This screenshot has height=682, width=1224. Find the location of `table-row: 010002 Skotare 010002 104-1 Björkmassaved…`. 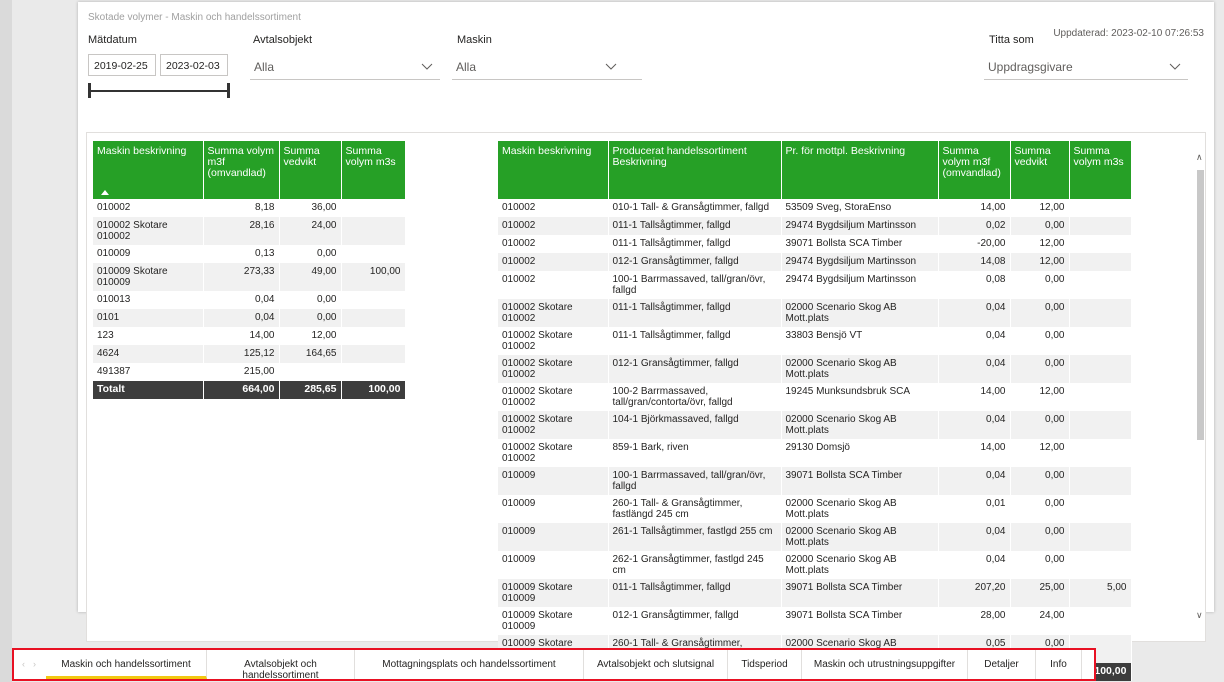

table-row: 010002 Skotare 010002 104-1 Björkmassaved… is located at coordinates (815, 425).